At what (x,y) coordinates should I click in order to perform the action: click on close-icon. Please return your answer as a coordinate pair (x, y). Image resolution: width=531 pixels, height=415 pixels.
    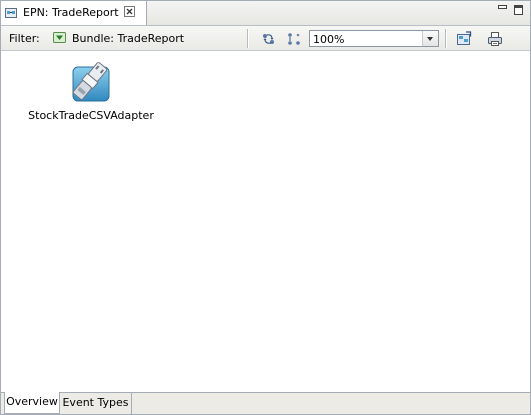
    Looking at the image, I should click on (129, 11).